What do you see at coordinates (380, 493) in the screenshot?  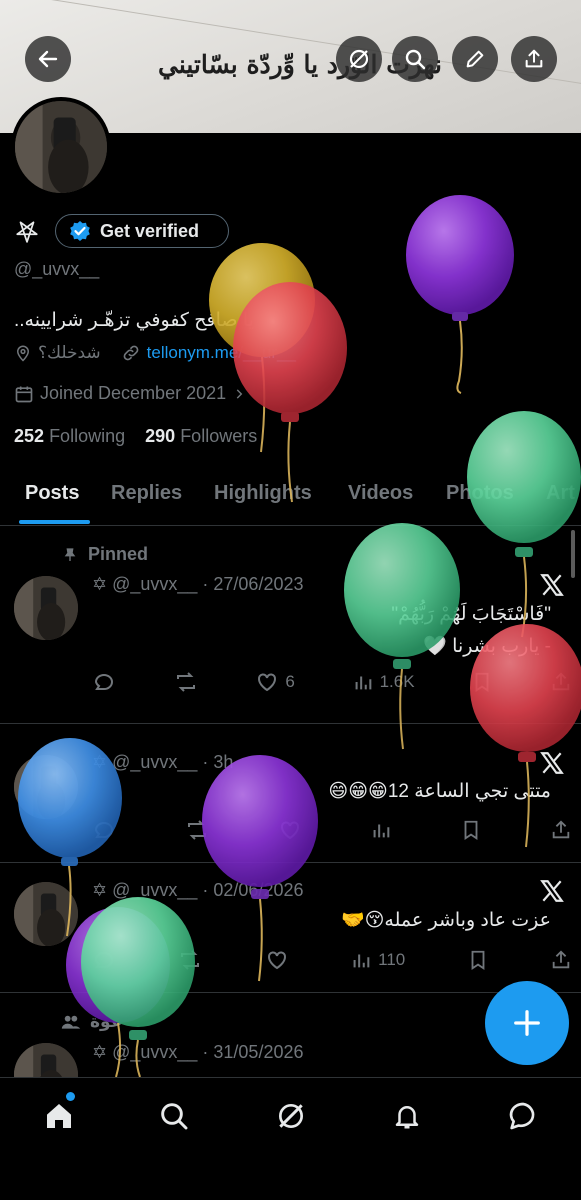 I see `tab-videos: Videos` at bounding box center [380, 493].